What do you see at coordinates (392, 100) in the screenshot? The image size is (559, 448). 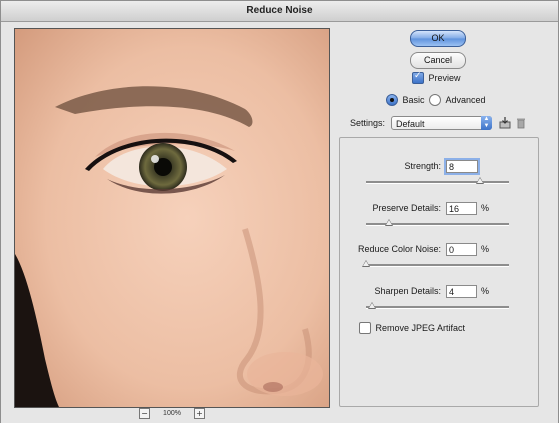 I see `basic-radio` at bounding box center [392, 100].